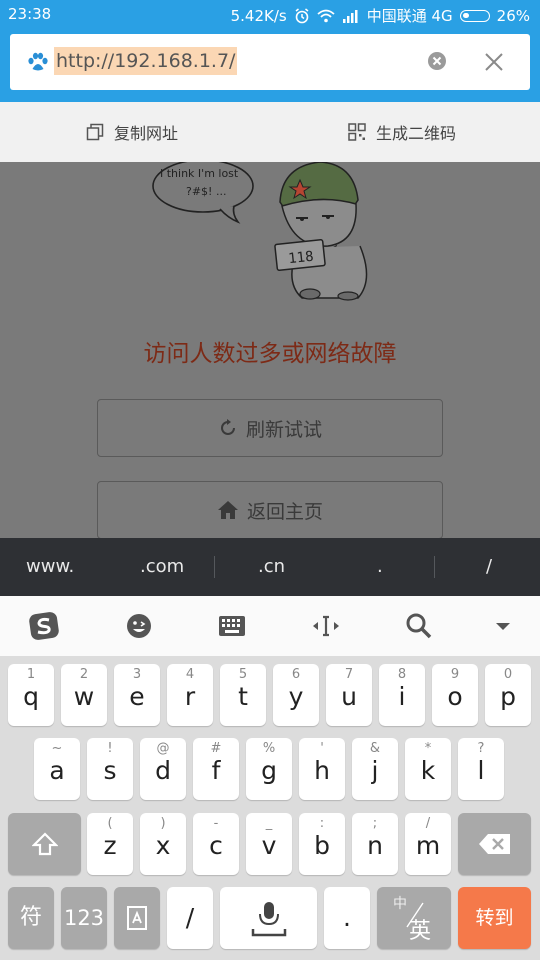 This screenshot has height=960, width=540. I want to click on key-m: / m, so click(428, 844).